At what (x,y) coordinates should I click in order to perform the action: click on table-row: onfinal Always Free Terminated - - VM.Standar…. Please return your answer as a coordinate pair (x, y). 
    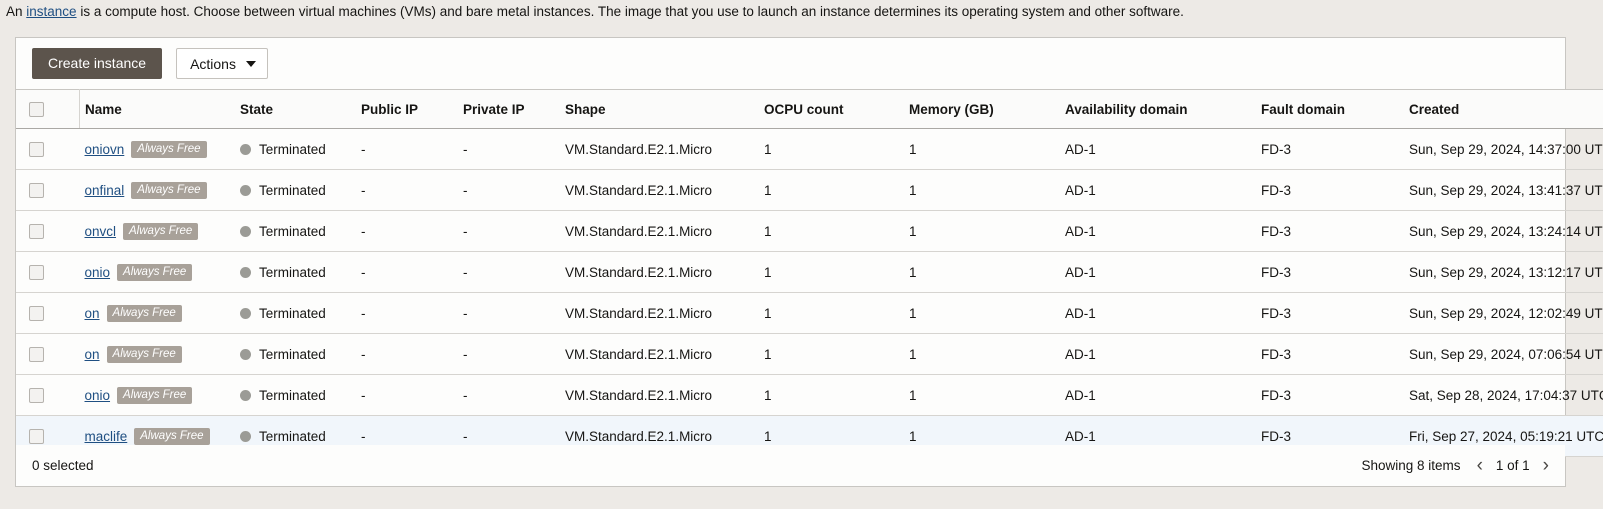
    Looking at the image, I should click on (809, 190).